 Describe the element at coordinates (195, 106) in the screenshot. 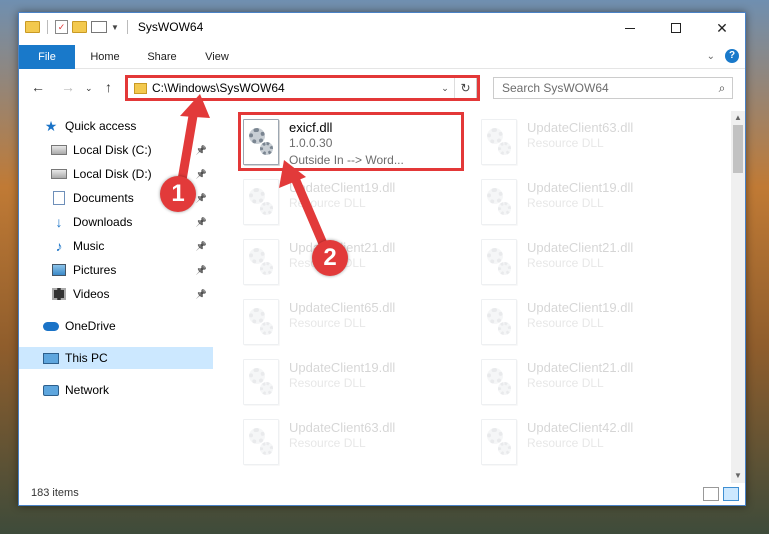

I see `arrow-1-head` at that location.